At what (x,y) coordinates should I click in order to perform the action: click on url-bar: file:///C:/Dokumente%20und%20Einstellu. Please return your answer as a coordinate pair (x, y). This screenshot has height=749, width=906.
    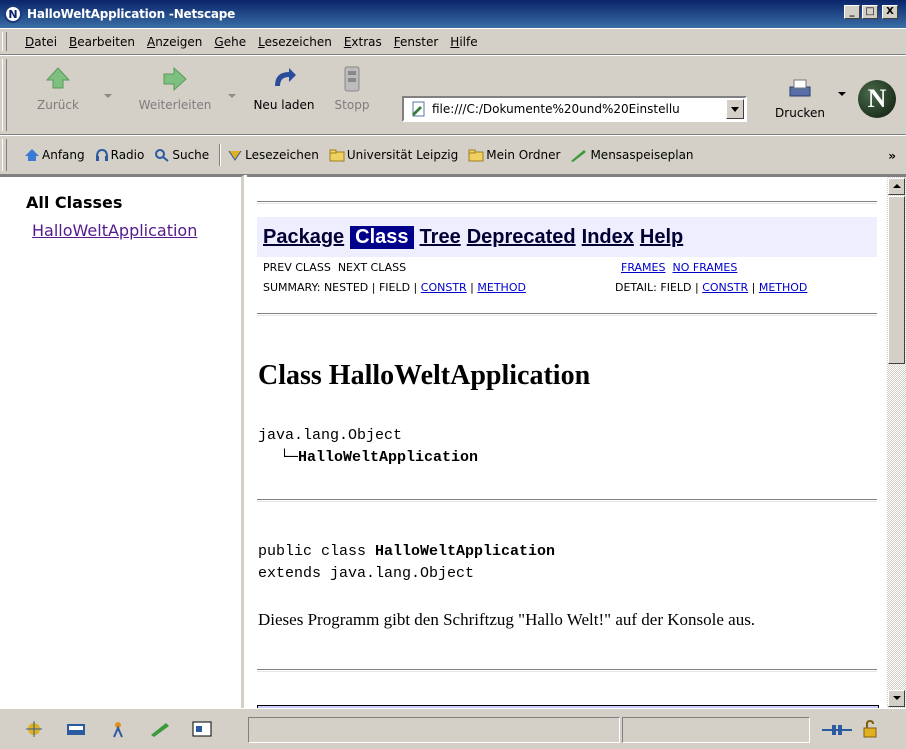
    Looking at the image, I should click on (574, 109).